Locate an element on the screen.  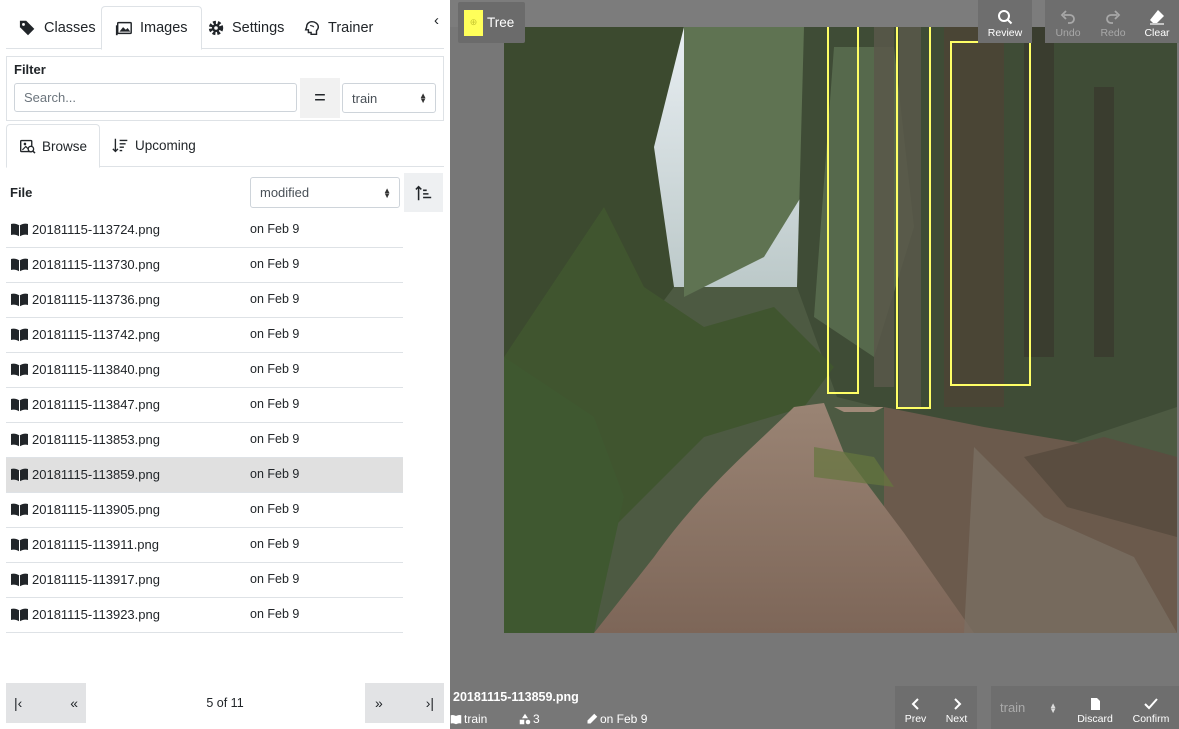
file-icon is located at coordinates (1095, 704).